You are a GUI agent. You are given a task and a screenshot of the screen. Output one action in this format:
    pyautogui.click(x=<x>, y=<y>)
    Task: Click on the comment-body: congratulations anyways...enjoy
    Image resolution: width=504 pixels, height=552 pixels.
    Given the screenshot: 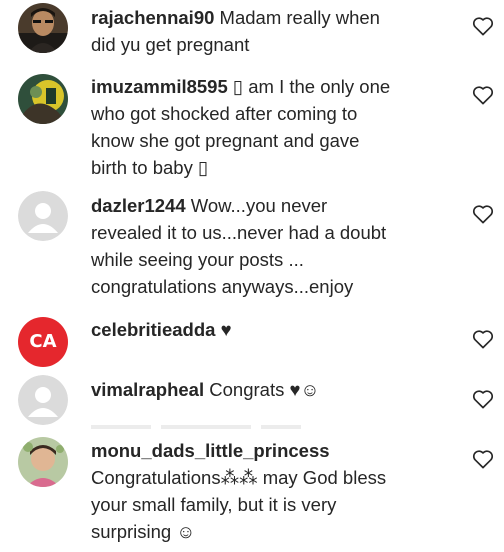 What is the action you would take?
    pyautogui.click(x=222, y=286)
    